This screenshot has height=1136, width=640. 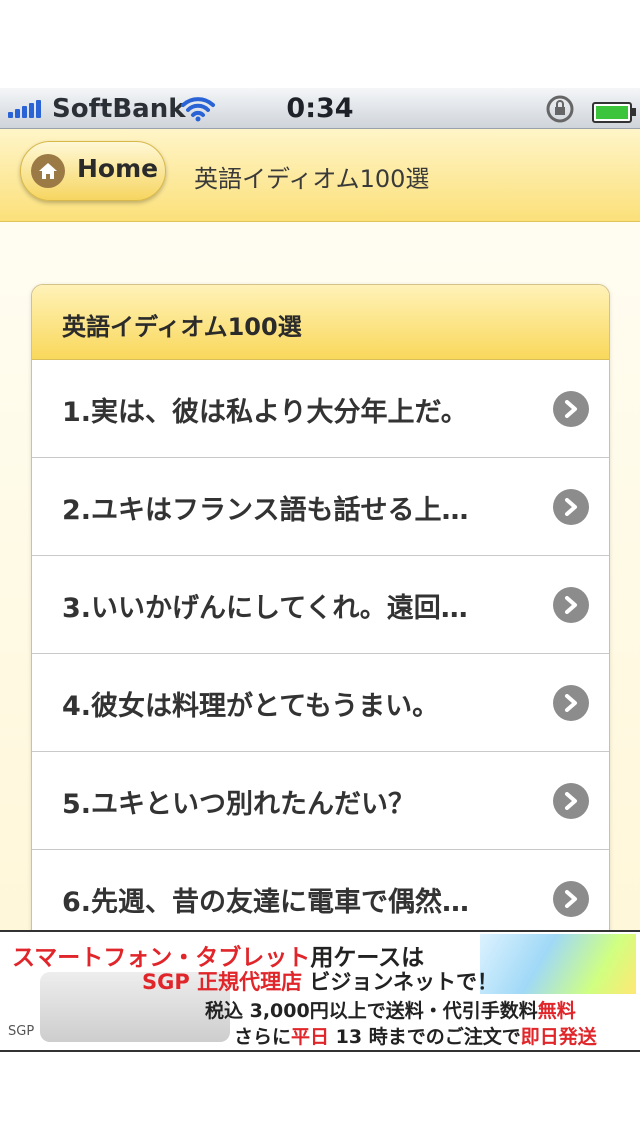 I want to click on home-icon, so click(x=48, y=171).